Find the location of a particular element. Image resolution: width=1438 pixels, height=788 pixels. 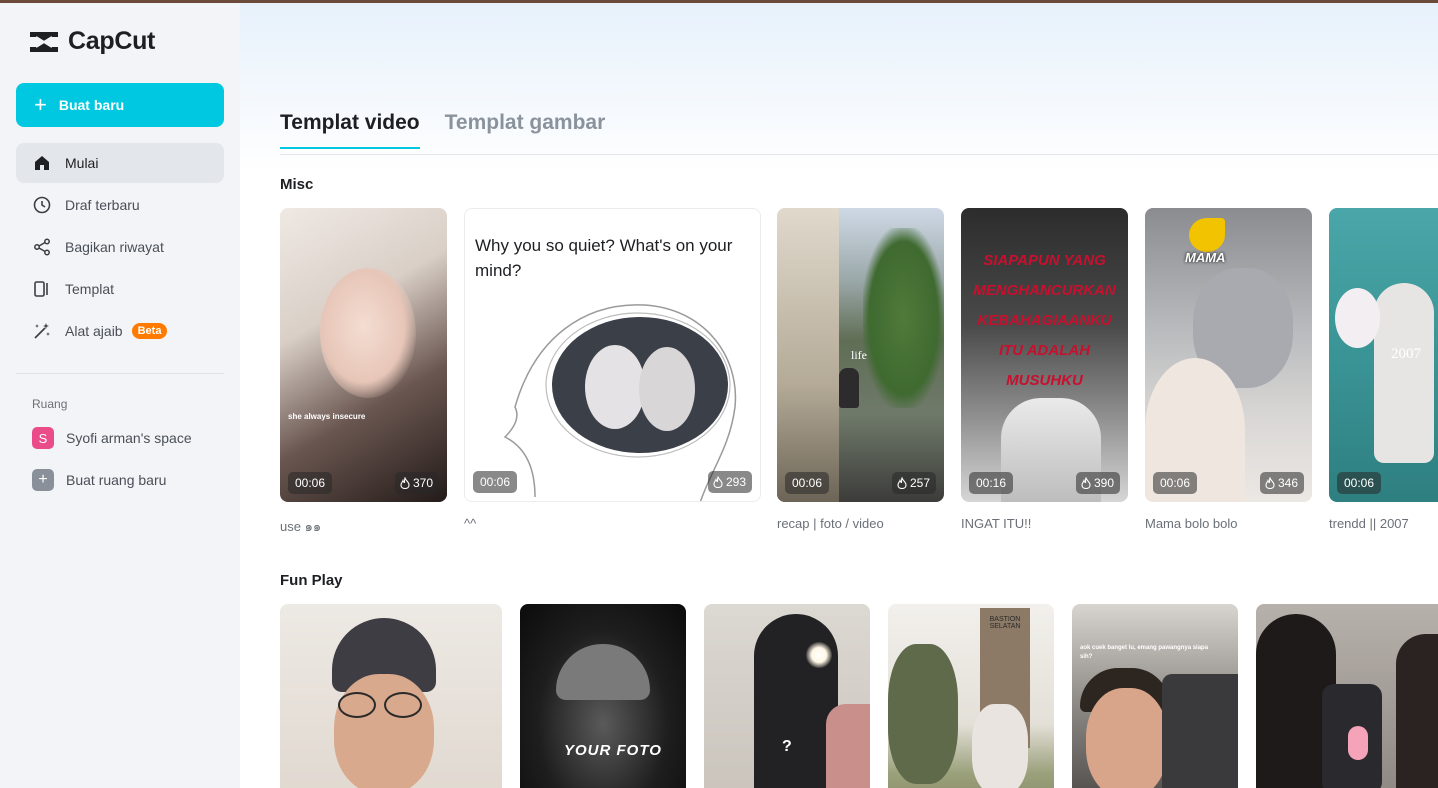

create-new-button: + Buat baru is located at coordinates (120, 105).